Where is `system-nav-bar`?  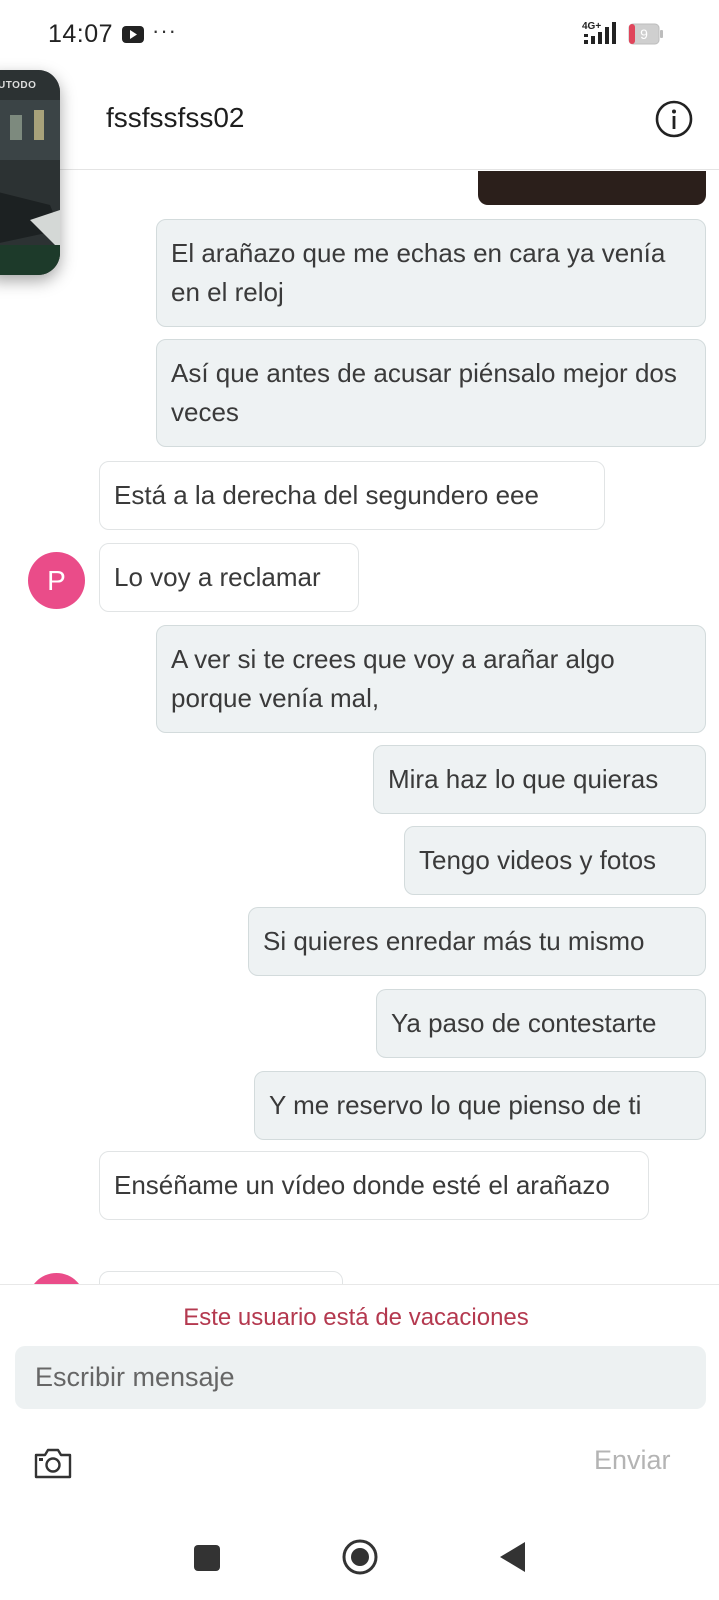
system-nav-bar is located at coordinates (359, 1560).